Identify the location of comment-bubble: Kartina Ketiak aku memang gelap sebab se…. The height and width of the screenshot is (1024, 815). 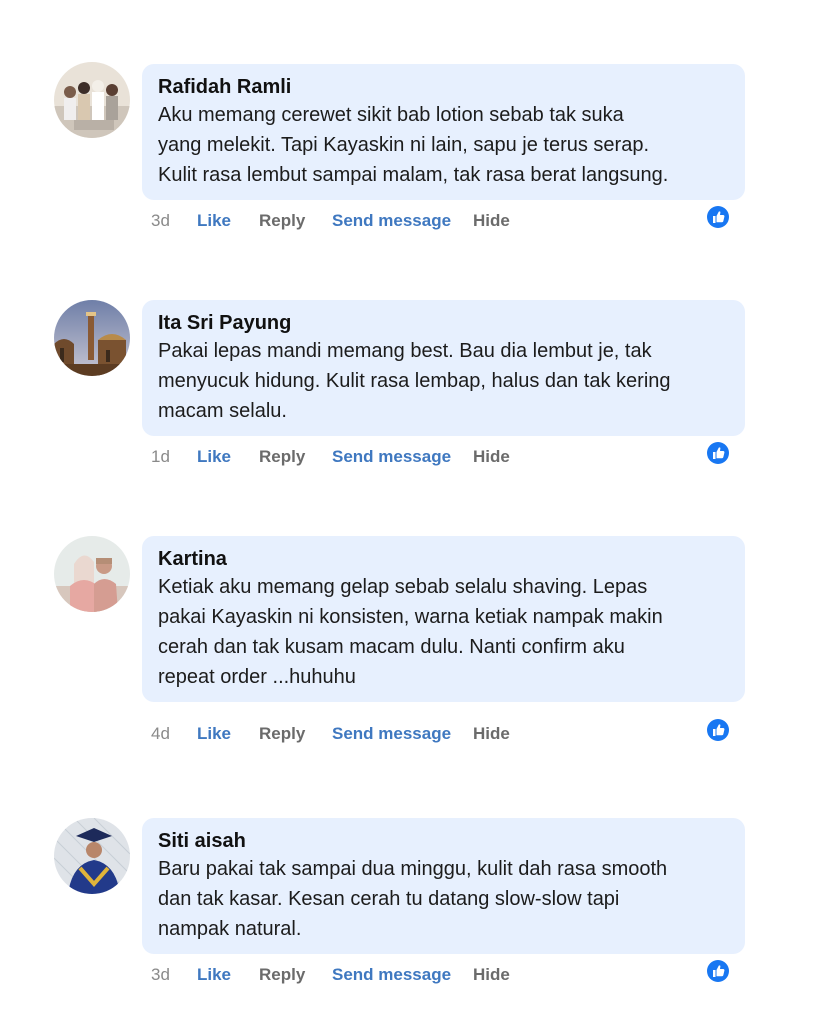
(443, 619).